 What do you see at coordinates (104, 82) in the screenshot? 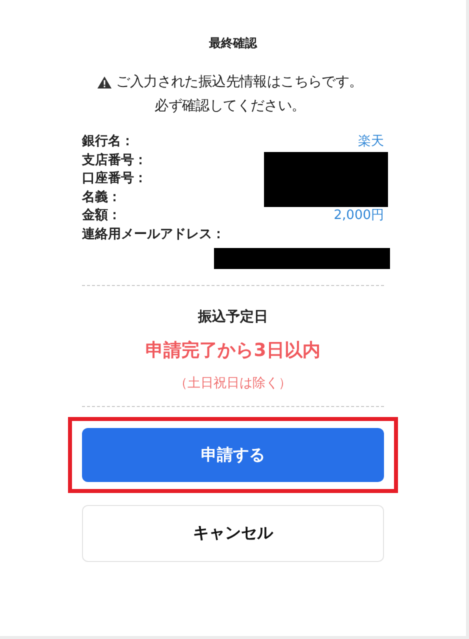
I see `warning-icon` at bounding box center [104, 82].